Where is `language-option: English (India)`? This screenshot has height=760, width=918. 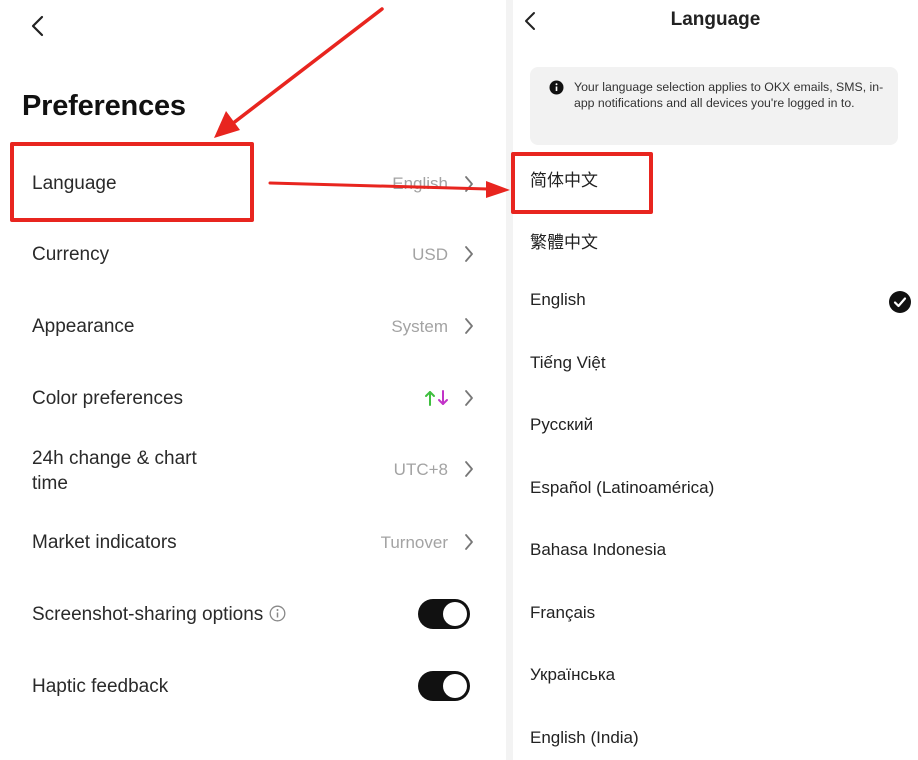
language-option: English (India) is located at coordinates (715, 738).